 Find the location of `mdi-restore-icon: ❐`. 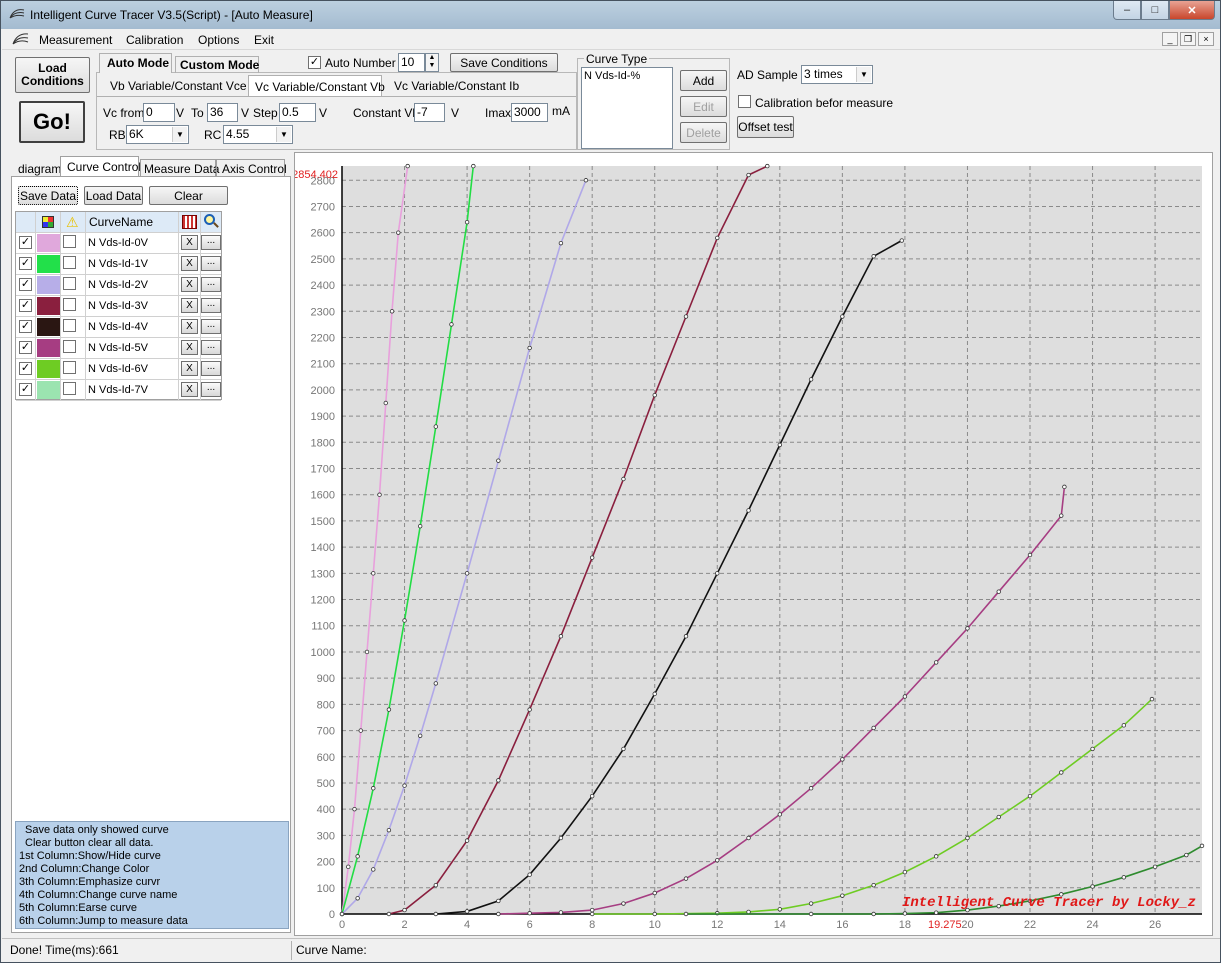

mdi-restore-icon: ❐ is located at coordinates (1188, 39).